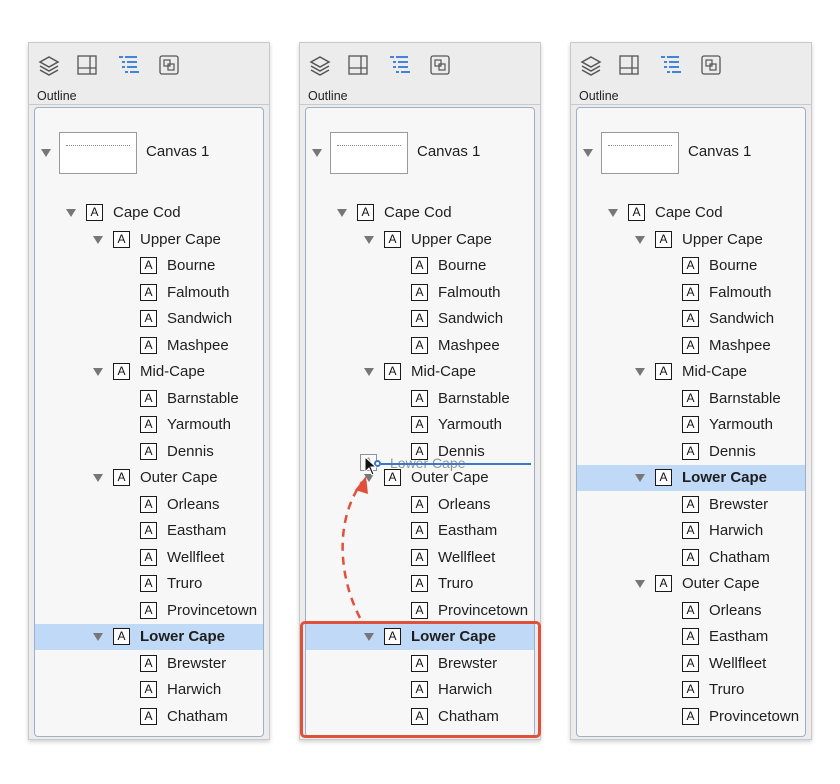 The height and width of the screenshot is (784, 840). What do you see at coordinates (149, 65) in the screenshot?
I see `inspector-toolbar` at bounding box center [149, 65].